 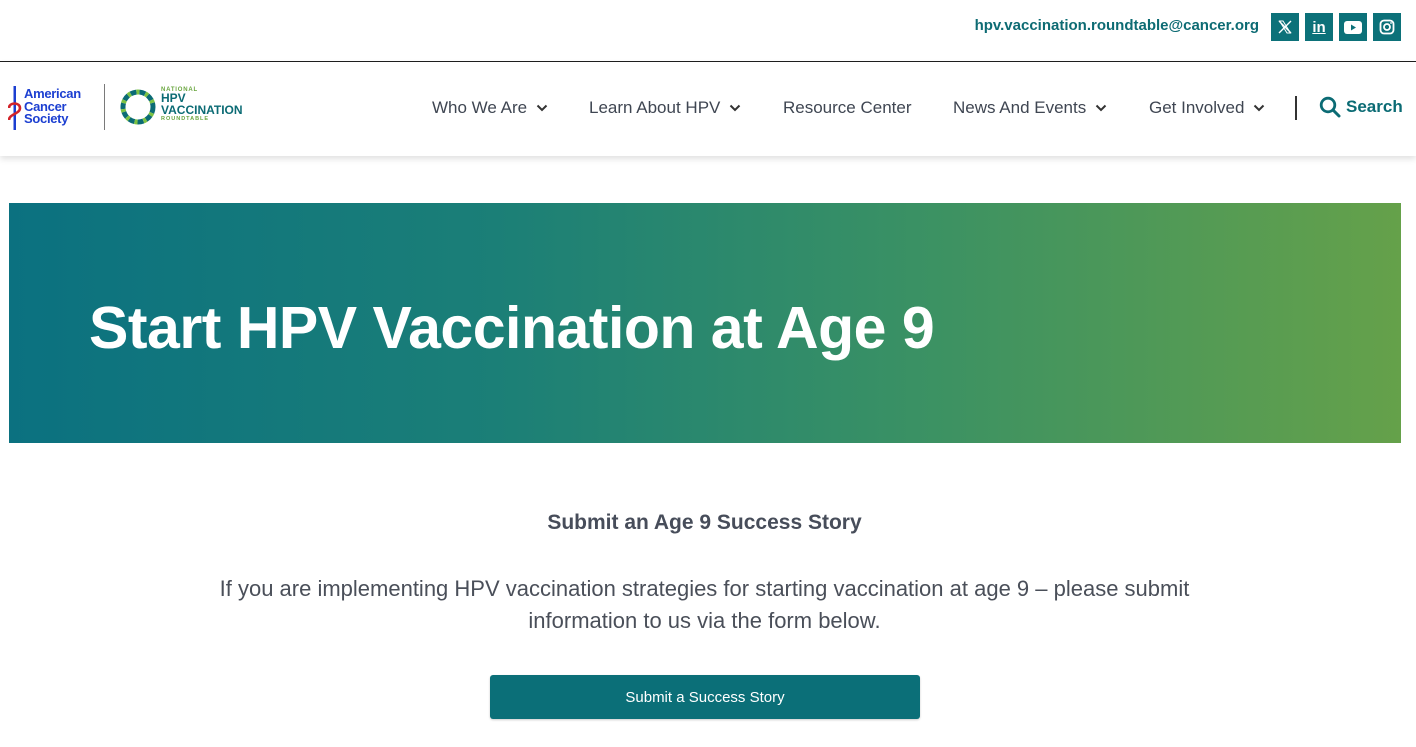 I want to click on youtube-icon, so click(x=1353, y=27).